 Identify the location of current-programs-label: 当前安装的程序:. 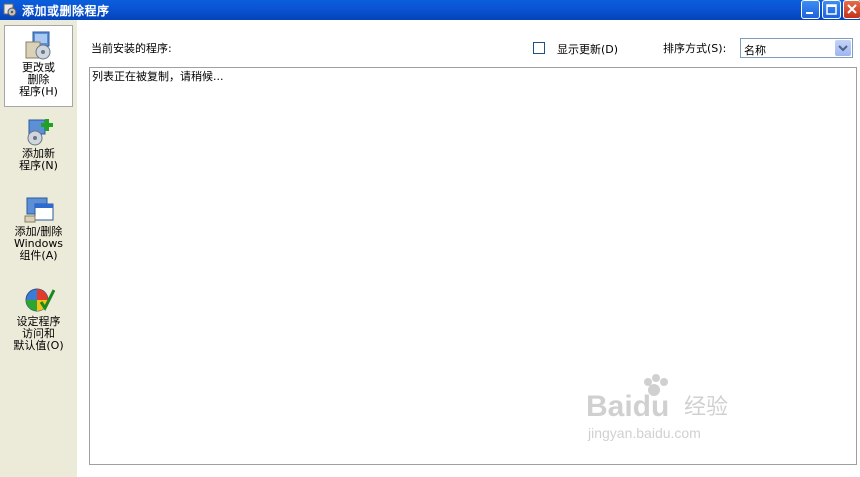
(131, 48).